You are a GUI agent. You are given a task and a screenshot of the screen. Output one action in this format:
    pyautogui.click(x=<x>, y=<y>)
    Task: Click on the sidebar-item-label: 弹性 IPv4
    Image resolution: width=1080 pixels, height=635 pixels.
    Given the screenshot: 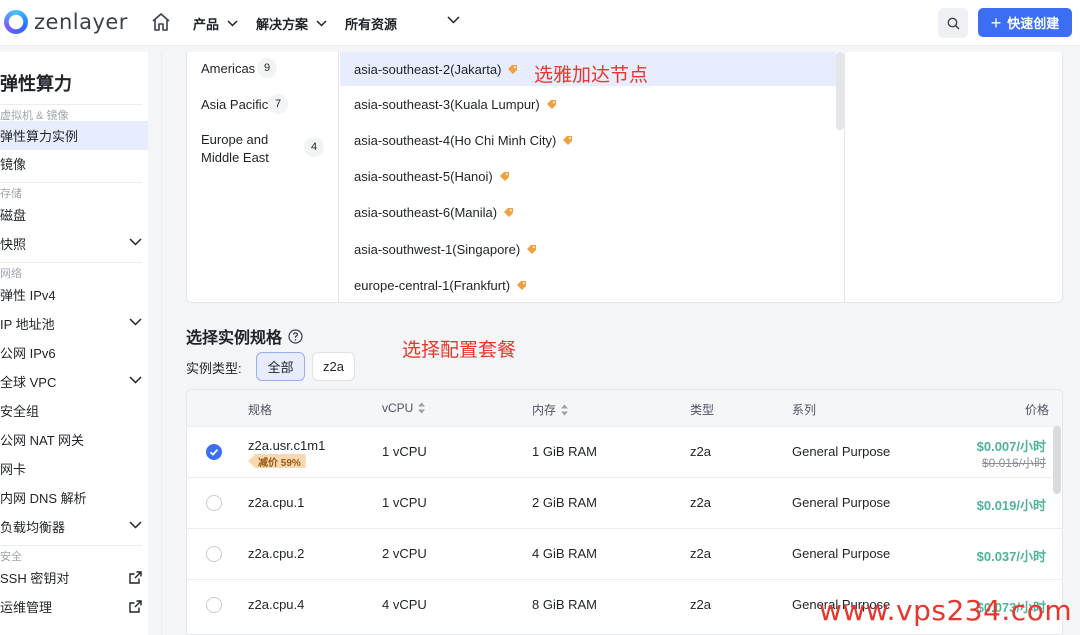 What is the action you would take?
    pyautogui.click(x=28, y=295)
    